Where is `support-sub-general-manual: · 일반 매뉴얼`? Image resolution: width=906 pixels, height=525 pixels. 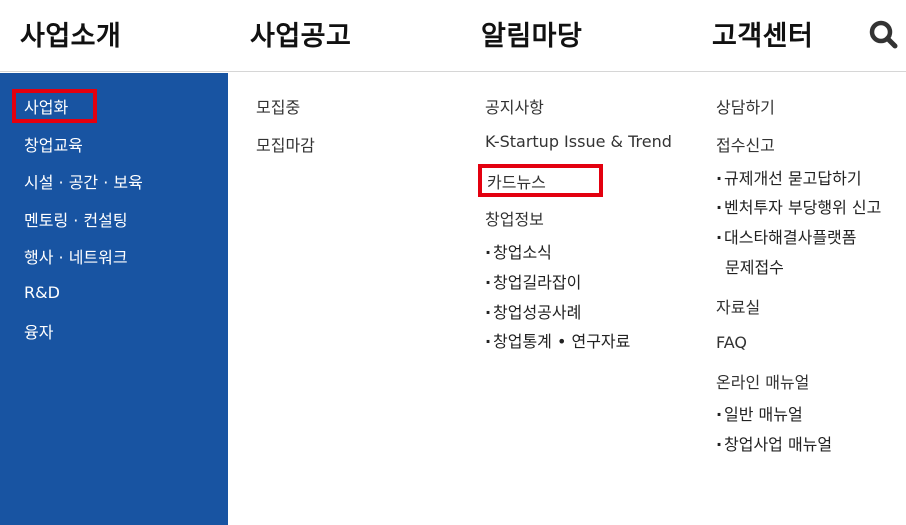 support-sub-general-manual: · 일반 매뉴얼 is located at coordinates (759, 413).